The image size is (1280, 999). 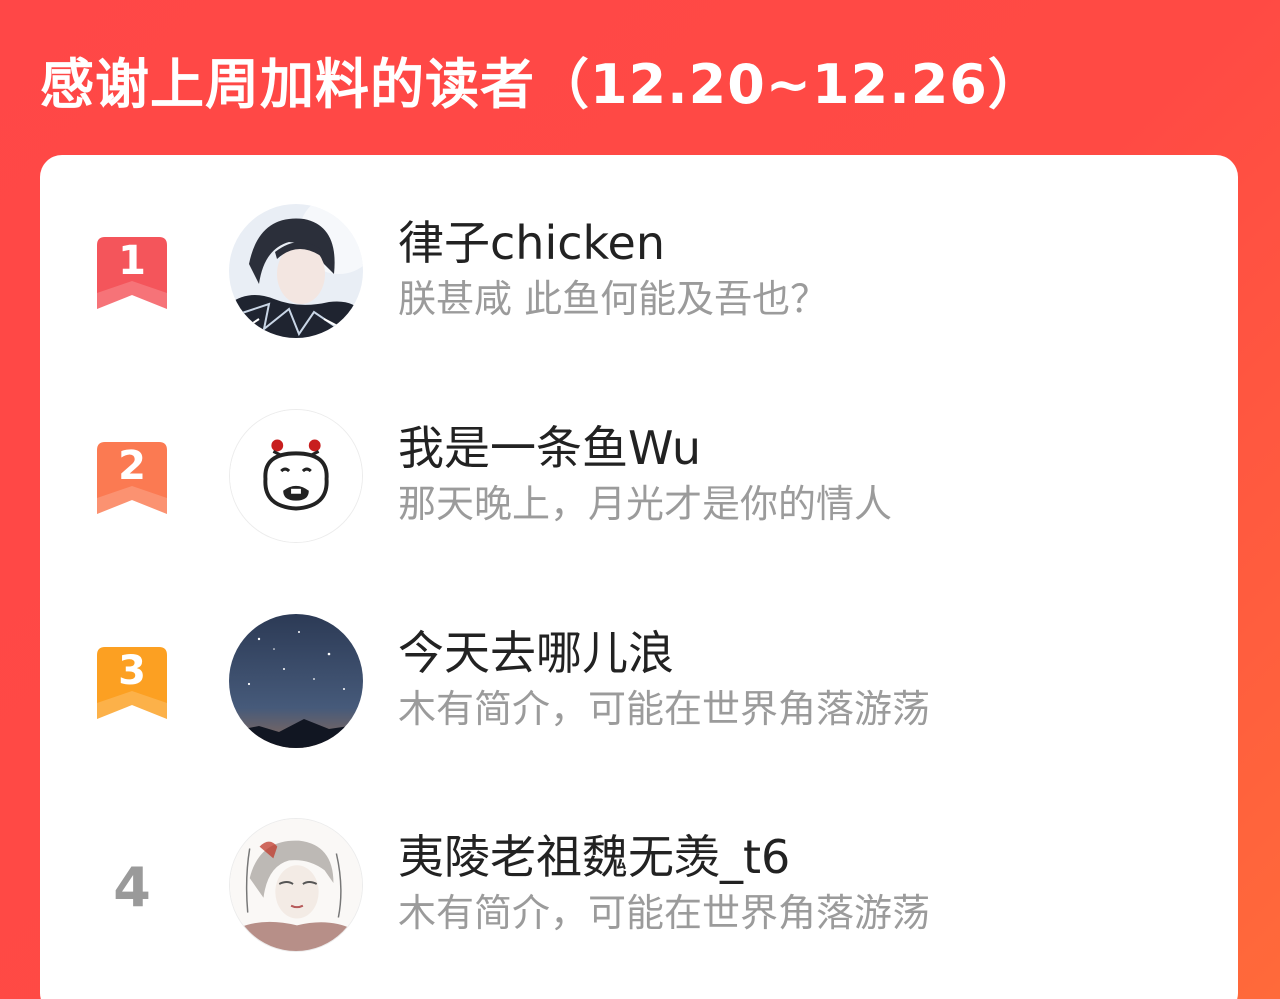 What do you see at coordinates (132, 466) in the screenshot?
I see `rank-number: 2` at bounding box center [132, 466].